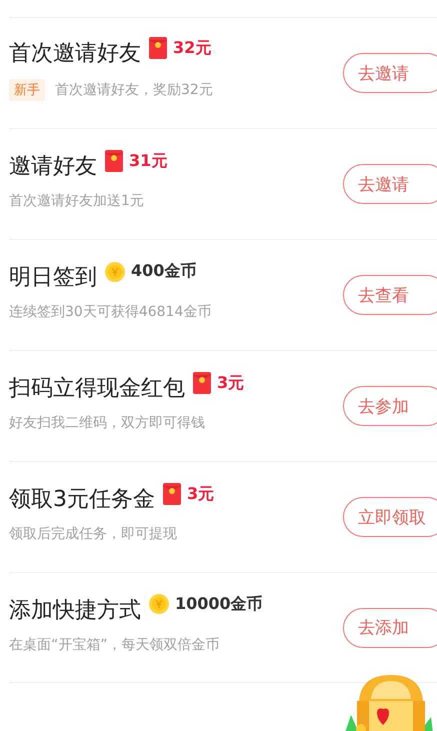 The width and height of the screenshot is (437, 731). I want to click on task-description: 领取后完成任务，即可提现, so click(93, 534).